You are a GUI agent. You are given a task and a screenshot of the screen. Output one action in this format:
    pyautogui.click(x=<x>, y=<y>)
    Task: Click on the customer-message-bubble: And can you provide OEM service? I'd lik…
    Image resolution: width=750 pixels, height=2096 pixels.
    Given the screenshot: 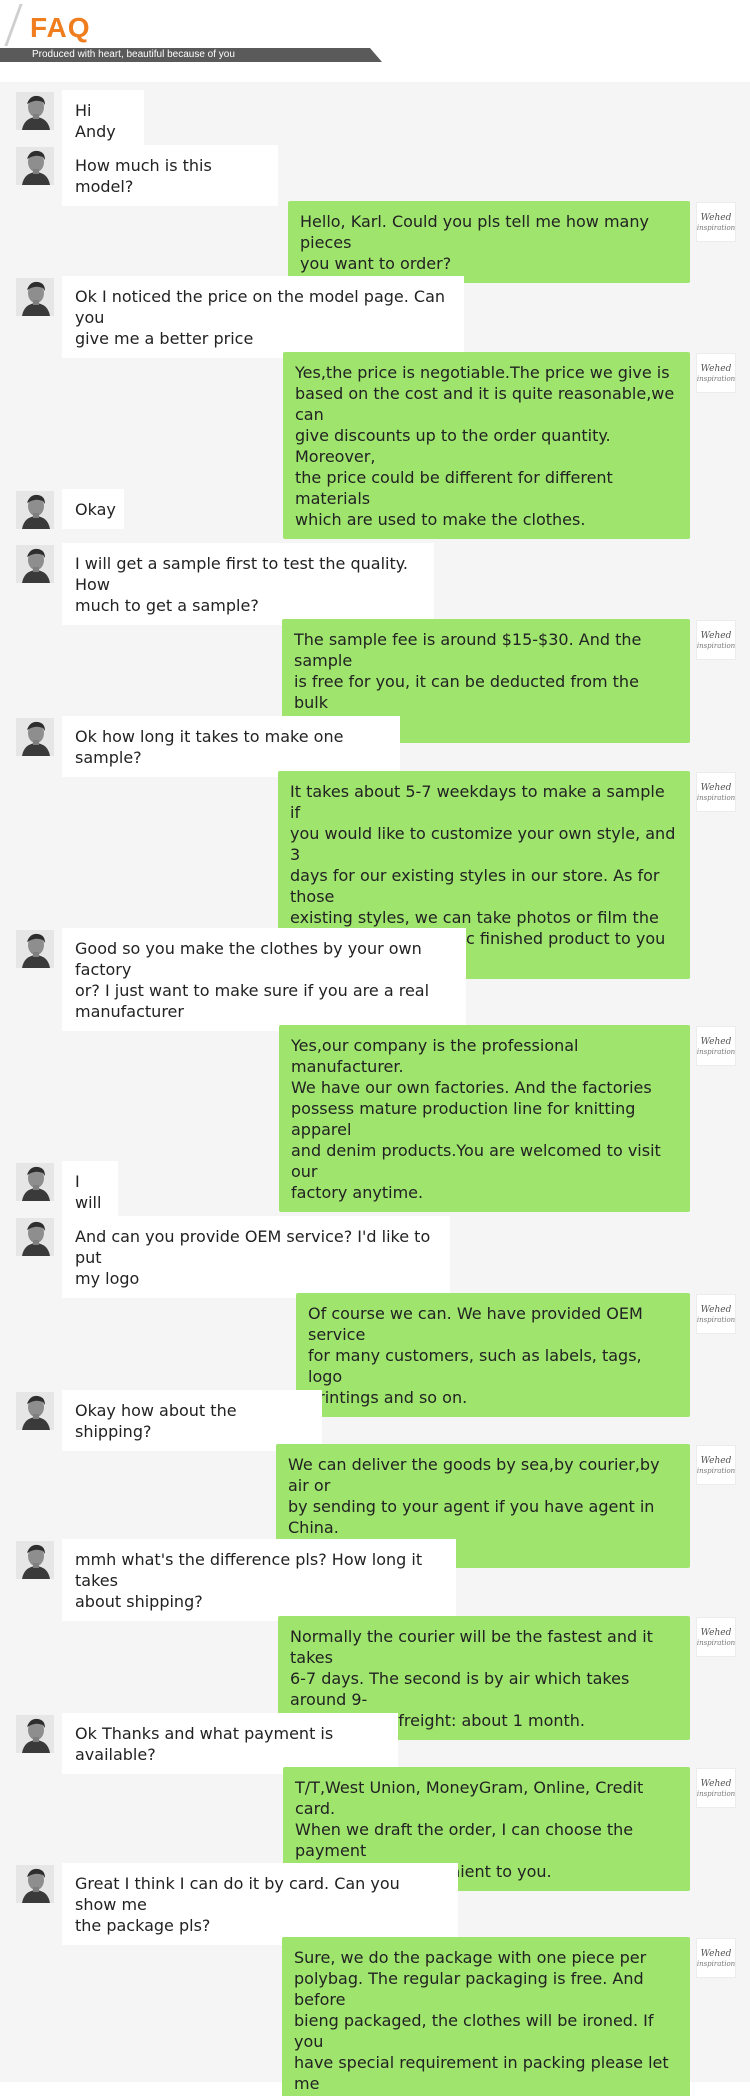 What is the action you would take?
    pyautogui.click(x=256, y=1257)
    